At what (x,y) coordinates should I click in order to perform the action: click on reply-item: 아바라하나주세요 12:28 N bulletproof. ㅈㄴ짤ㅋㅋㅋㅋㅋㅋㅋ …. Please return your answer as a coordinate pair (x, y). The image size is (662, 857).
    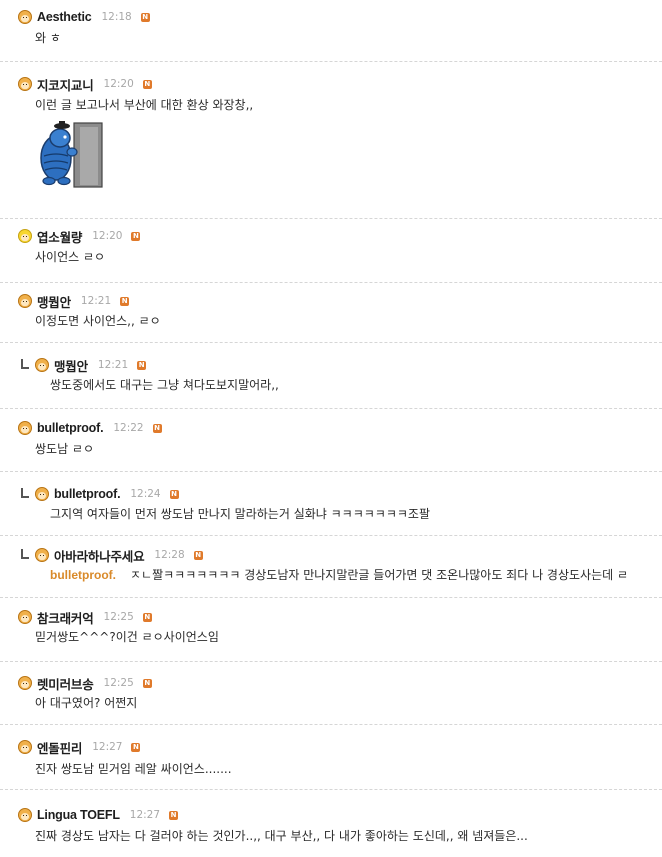
    Looking at the image, I should click on (331, 567).